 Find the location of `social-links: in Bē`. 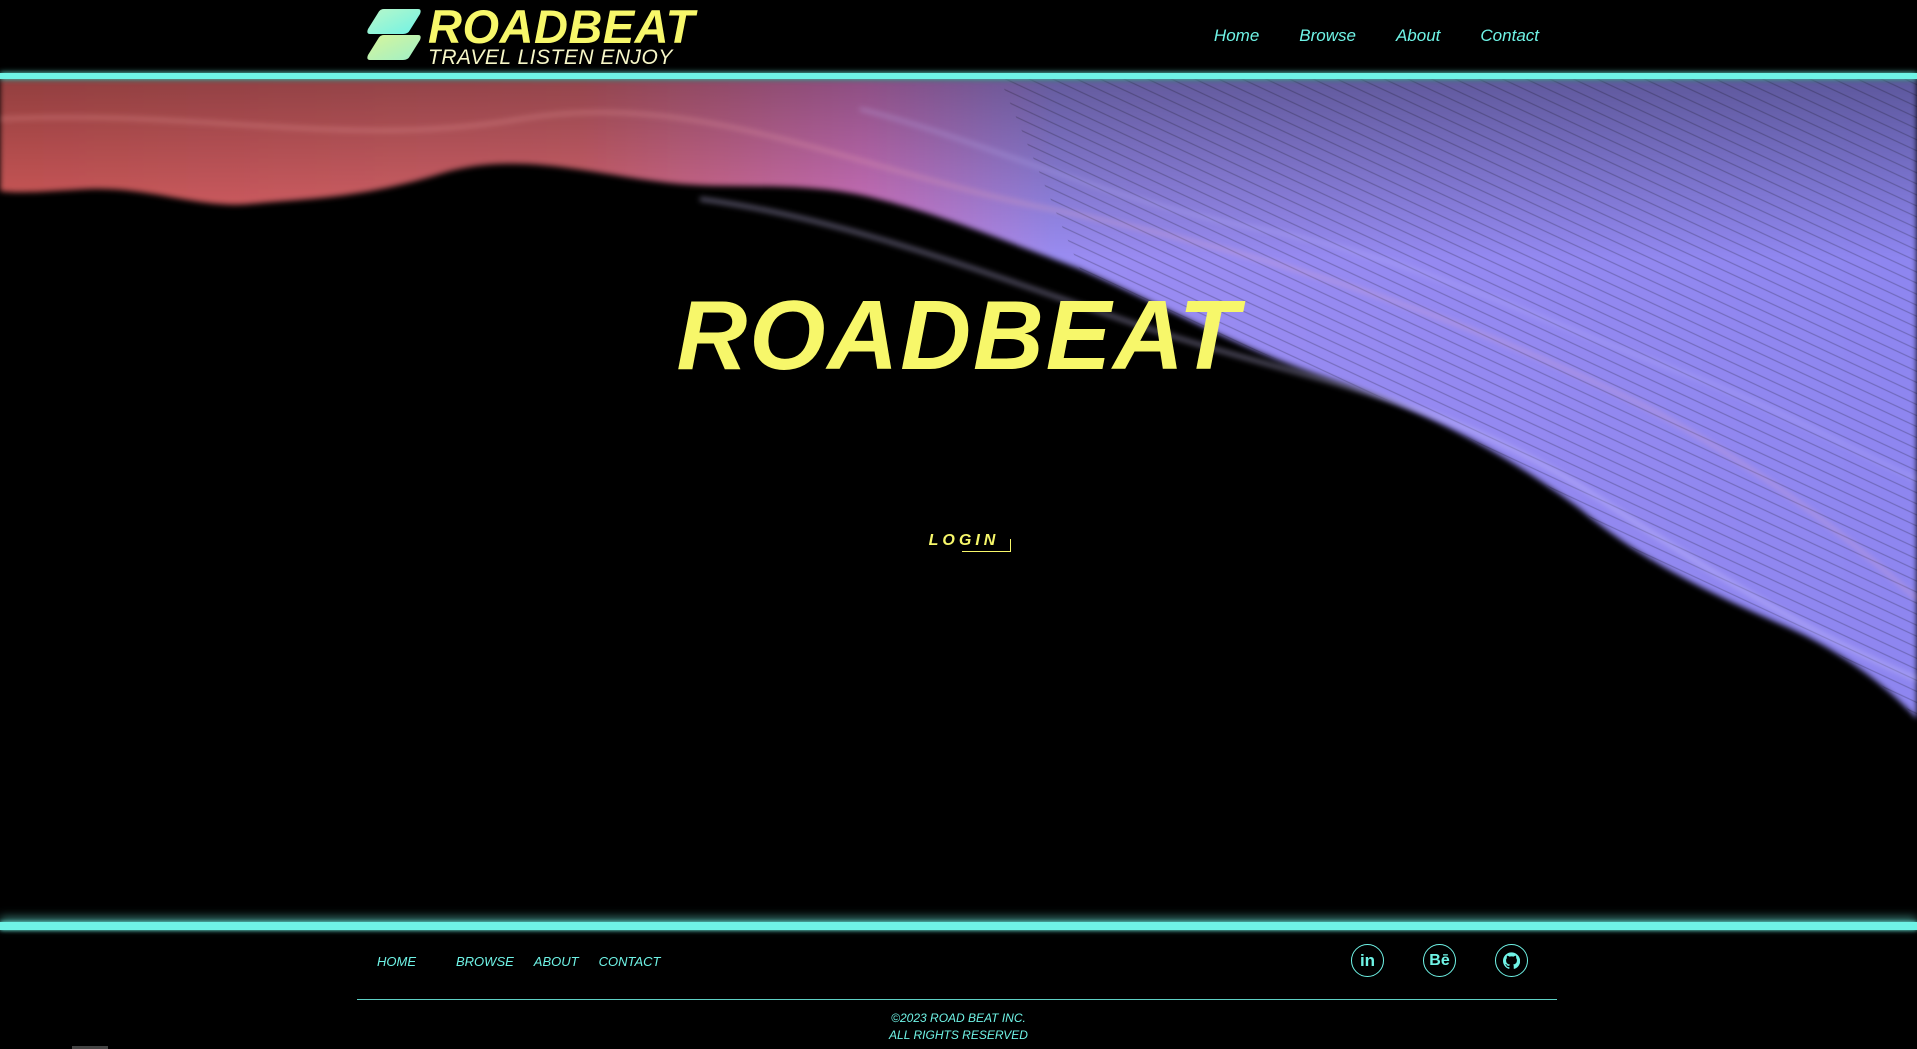

social-links: in Bē is located at coordinates (1439, 960).